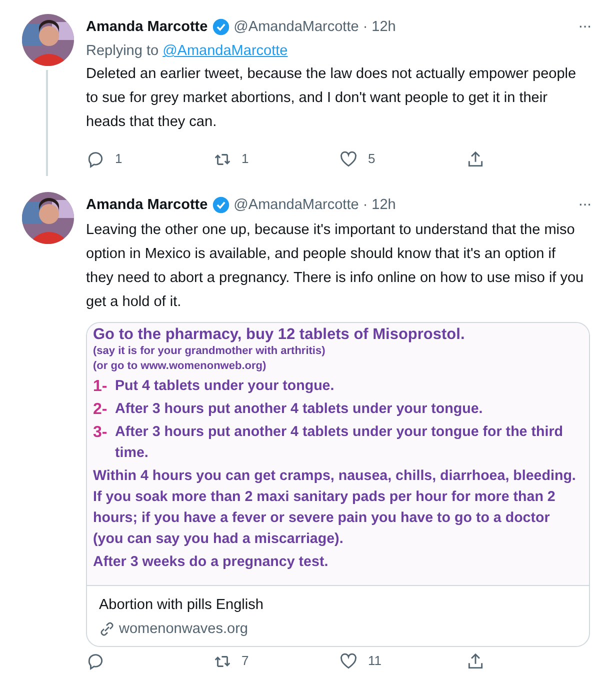 This screenshot has height=680, width=604. I want to click on image-paragraph: Within 4 hours you can get cramps, nausea, chills, diarrhoea, bleeding. If you soak more than 2 maxi sanitary pads per hour for more than 2 hours; if you have a fever or severe pain you have to go to a doctor (you can say you had a miscarriage)., so click(335, 508).